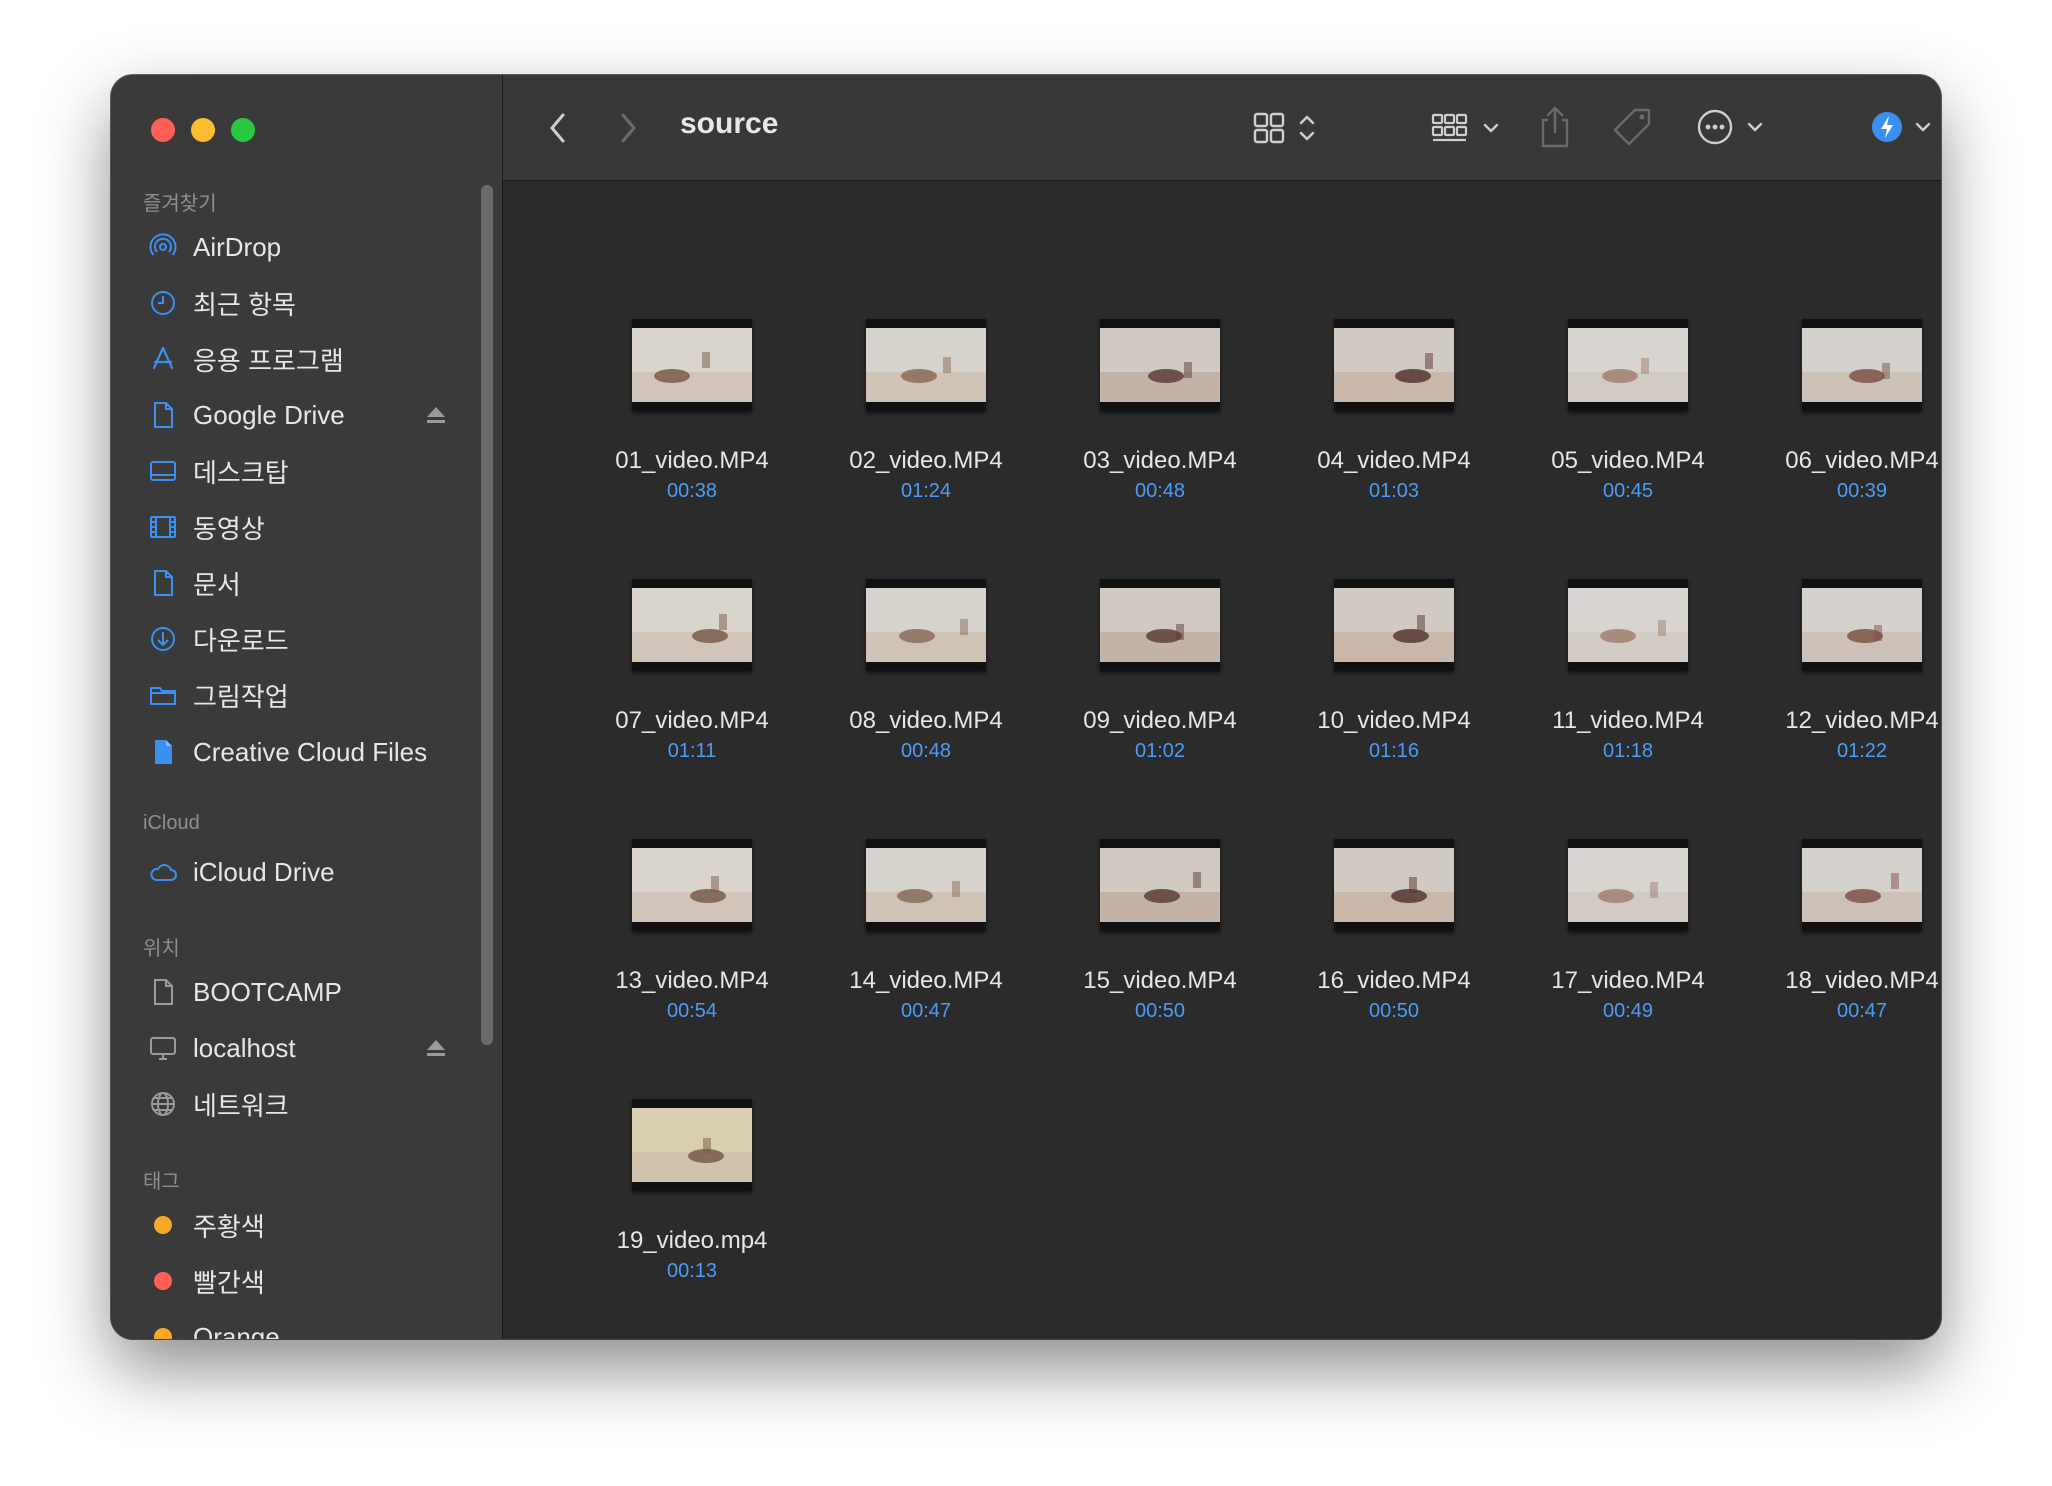  I want to click on section-title-favorites: 즐겨찾기, so click(180, 204).